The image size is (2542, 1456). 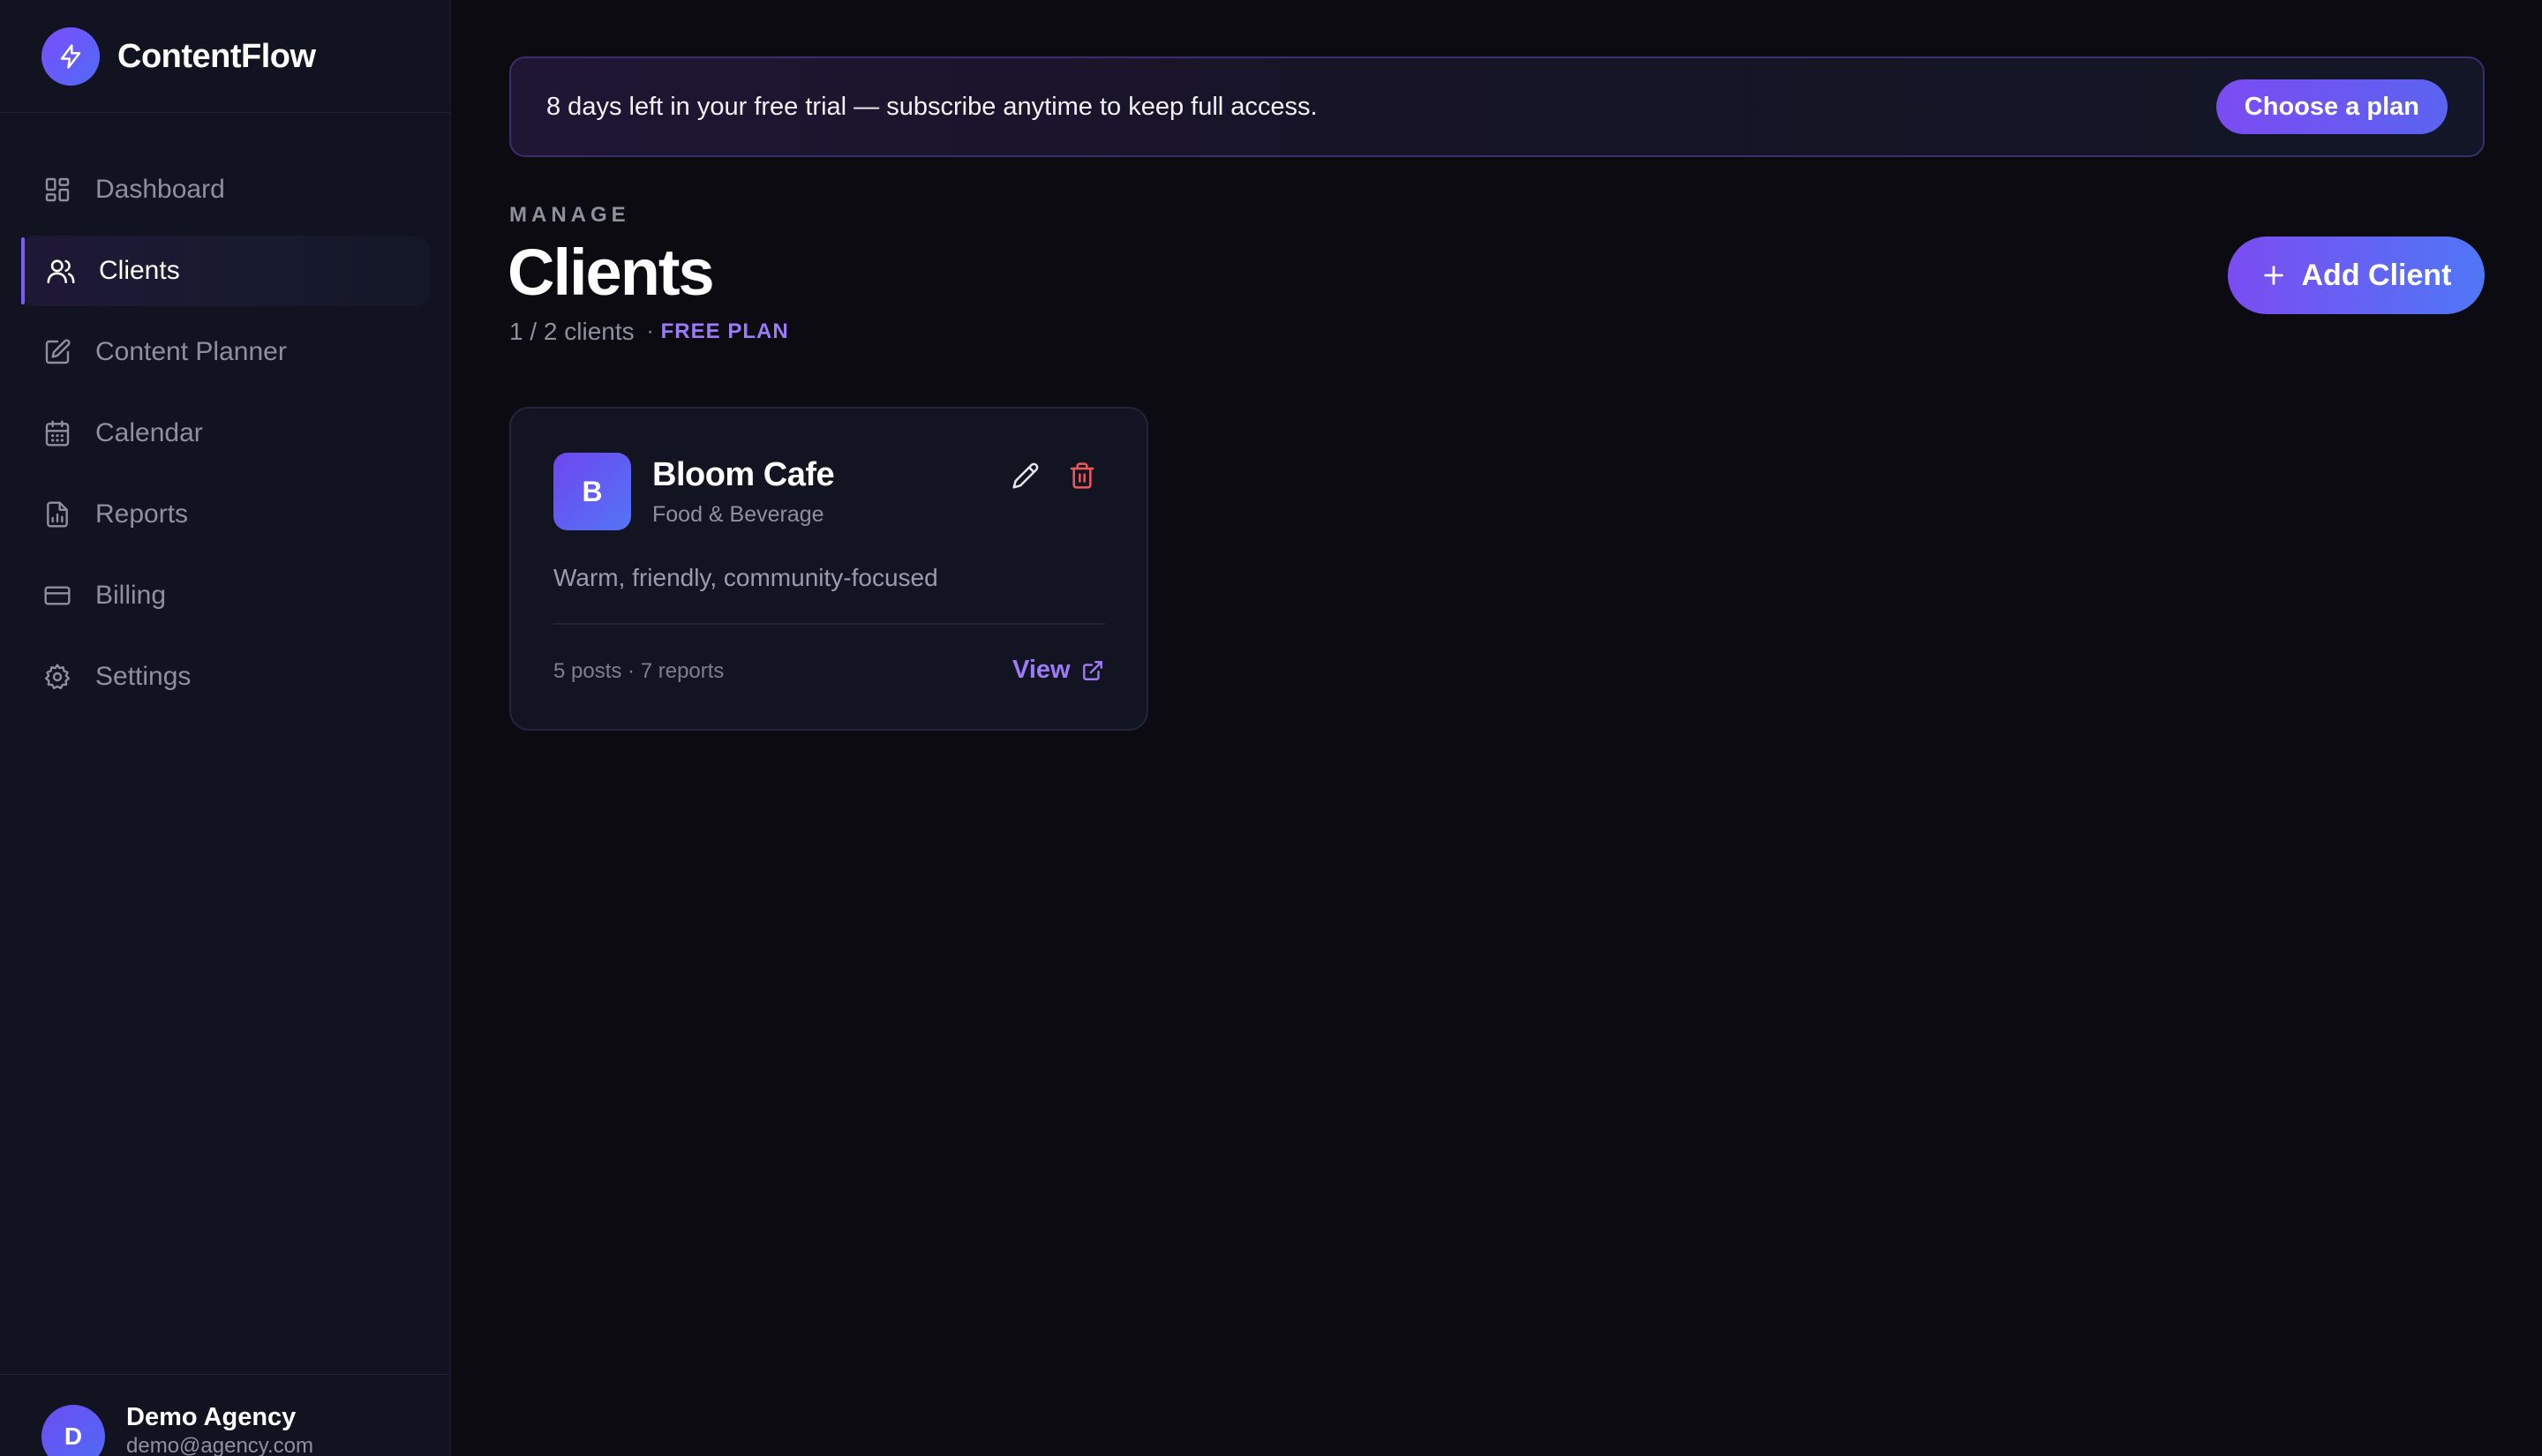 What do you see at coordinates (738, 514) in the screenshot?
I see `client-industry: Food & Beverage` at bounding box center [738, 514].